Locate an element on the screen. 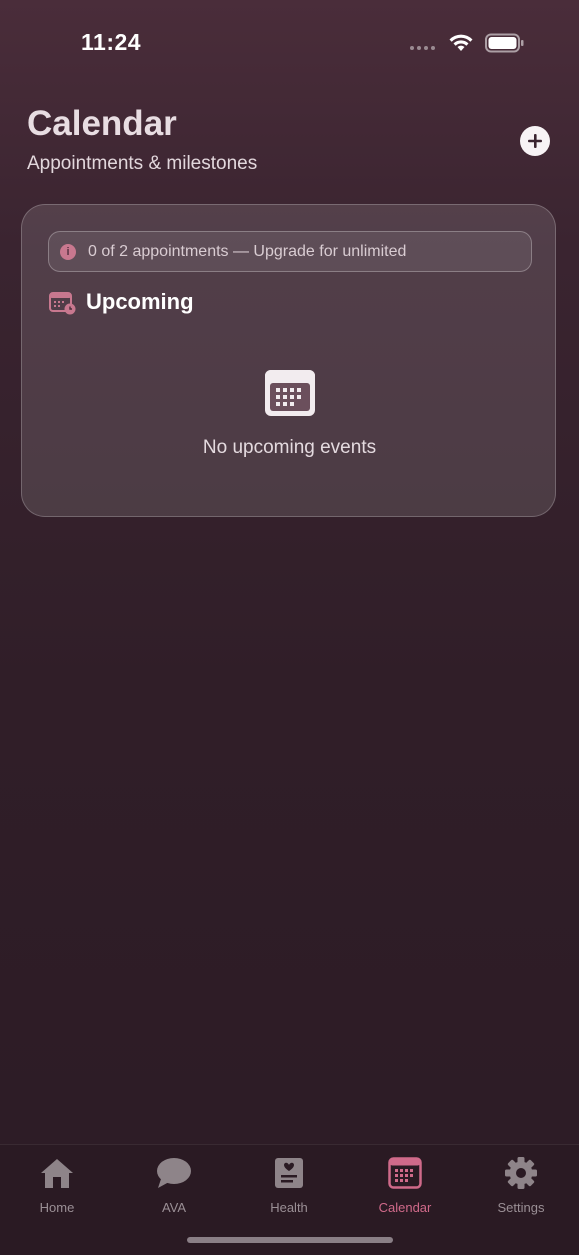 This screenshot has height=1255, width=579. plus-icon is located at coordinates (535, 141).